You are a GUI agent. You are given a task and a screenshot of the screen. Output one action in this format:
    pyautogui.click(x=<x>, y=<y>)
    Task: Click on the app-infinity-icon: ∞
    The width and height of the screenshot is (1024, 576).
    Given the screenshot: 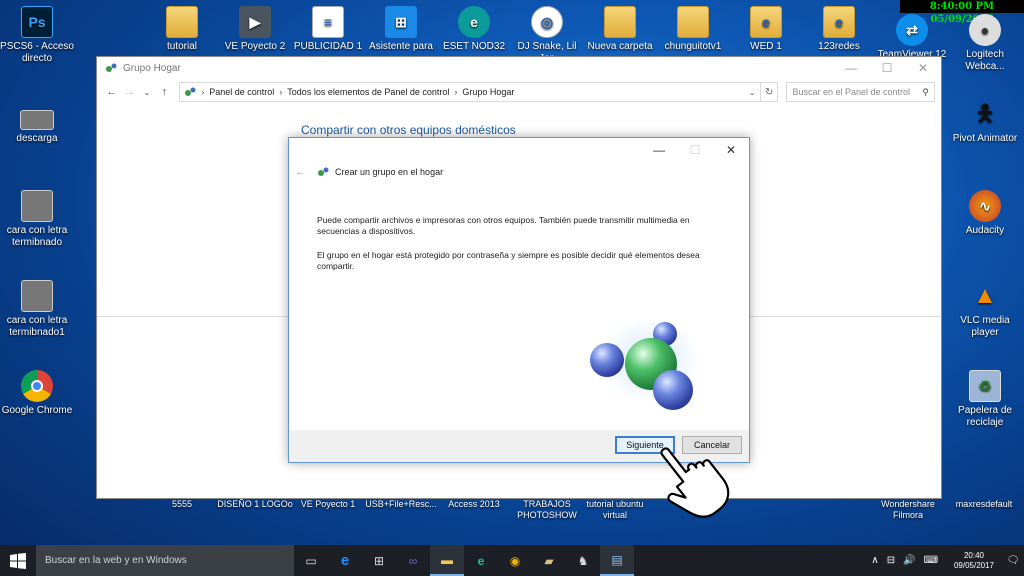 What is the action you would take?
    pyautogui.click(x=413, y=560)
    